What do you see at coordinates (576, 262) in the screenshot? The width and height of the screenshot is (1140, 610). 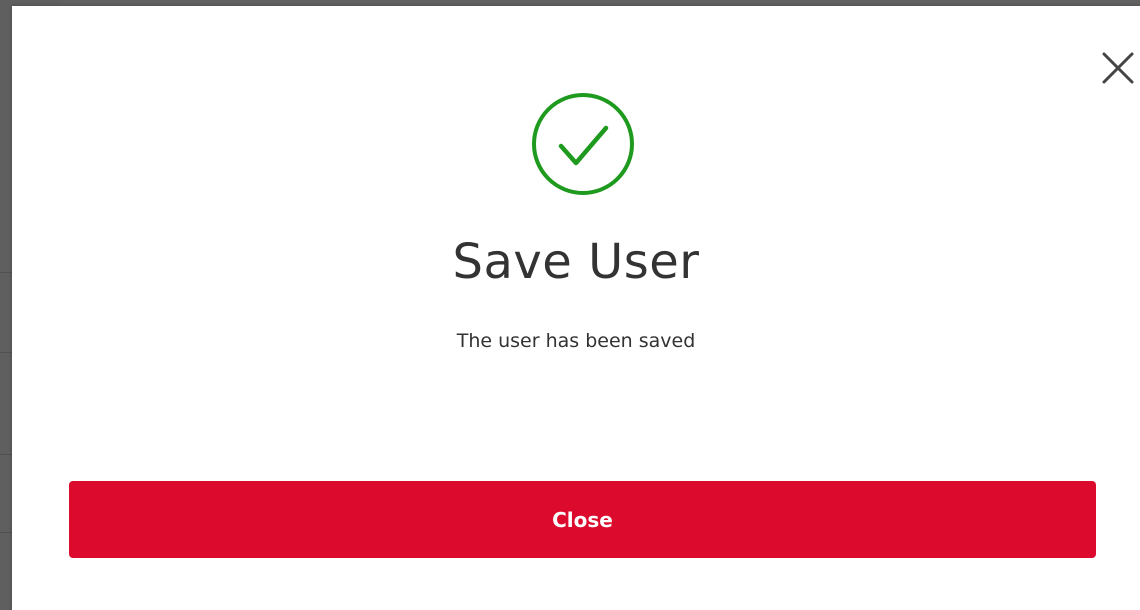 I see `dialog-title: Save User` at bounding box center [576, 262].